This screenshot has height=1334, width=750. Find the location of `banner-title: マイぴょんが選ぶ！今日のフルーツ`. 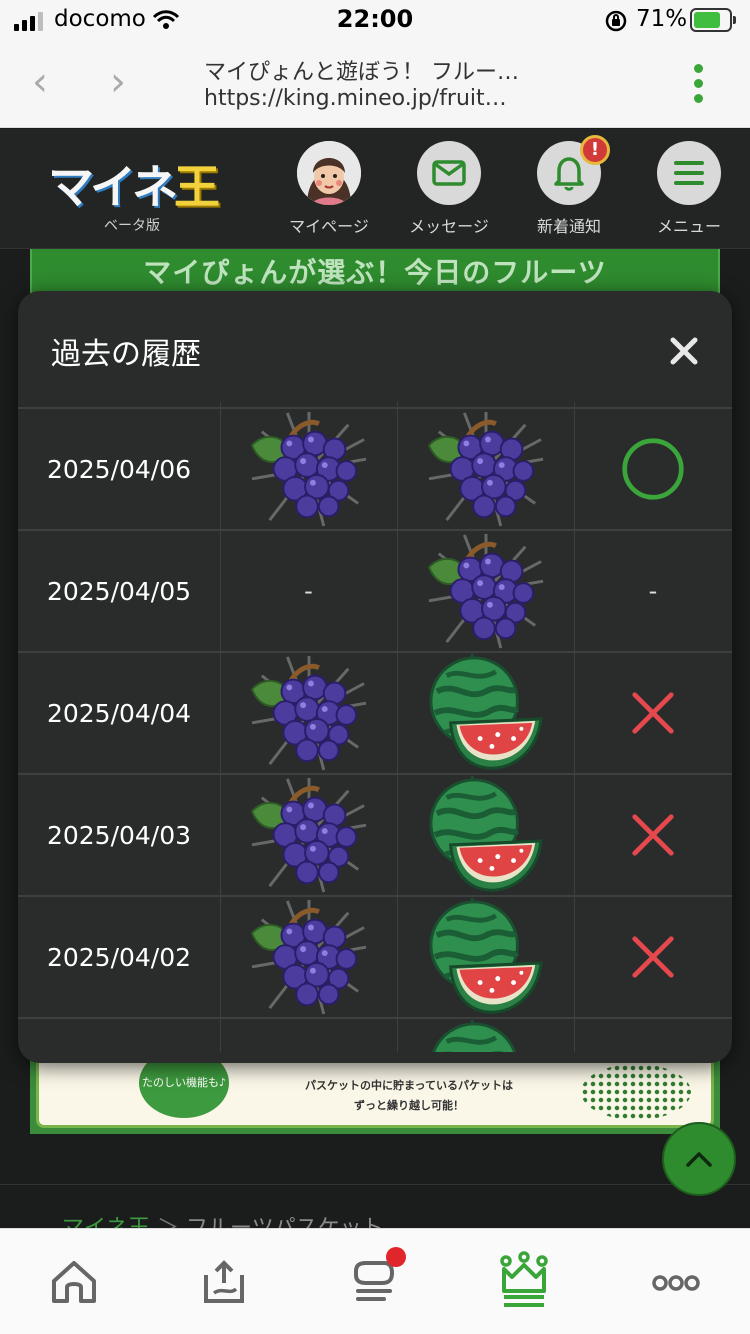

banner-title: マイぴょんが選ぶ！今日のフルーツ is located at coordinates (375, 272).